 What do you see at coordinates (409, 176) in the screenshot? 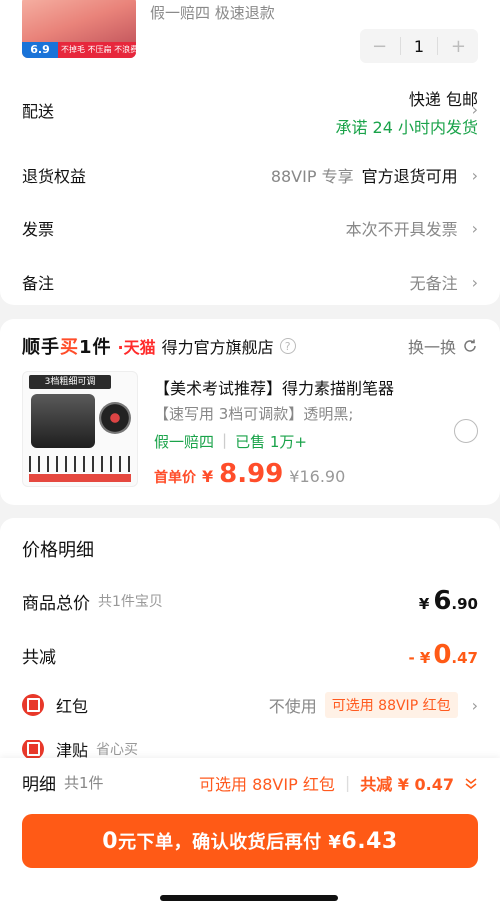
I see `returns-value: 官方退货可用` at bounding box center [409, 176].